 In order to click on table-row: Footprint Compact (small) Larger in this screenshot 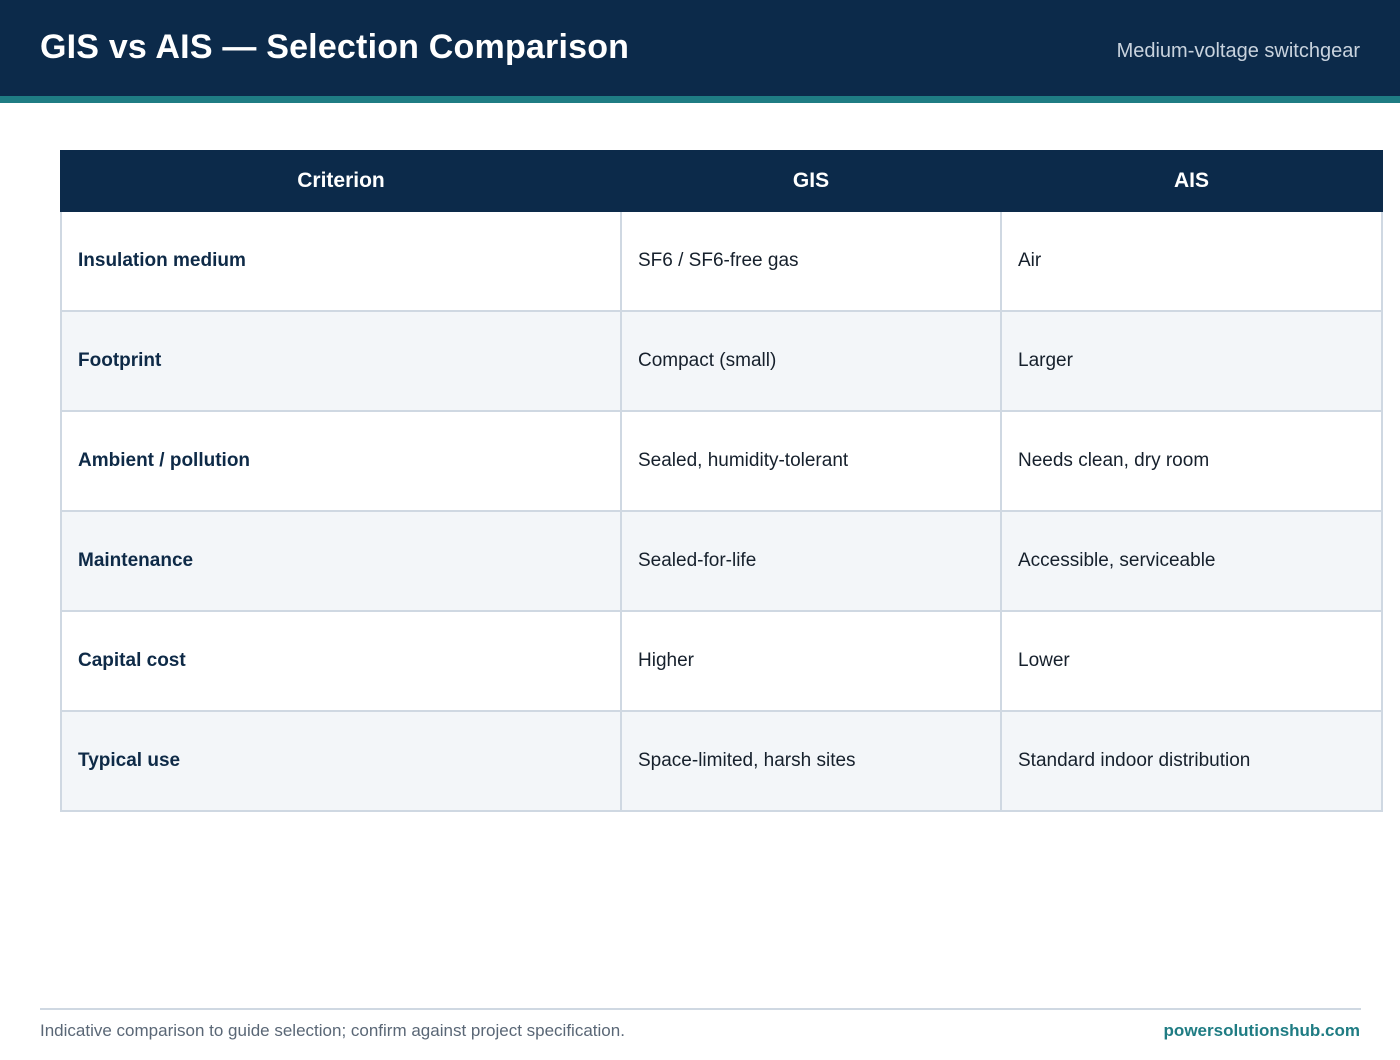, I will do `click(721, 361)`.